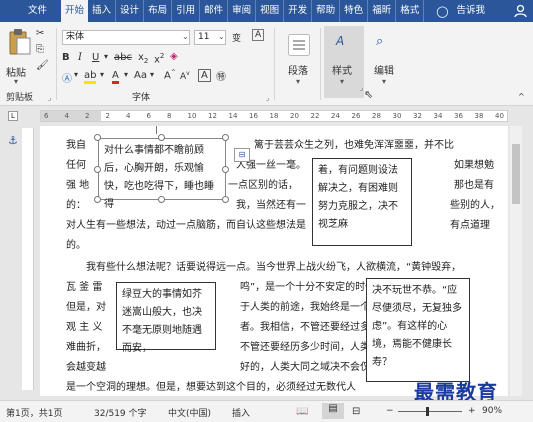 This screenshot has height=422, width=533. I want to click on vertical-ruler, so click(28, 259).